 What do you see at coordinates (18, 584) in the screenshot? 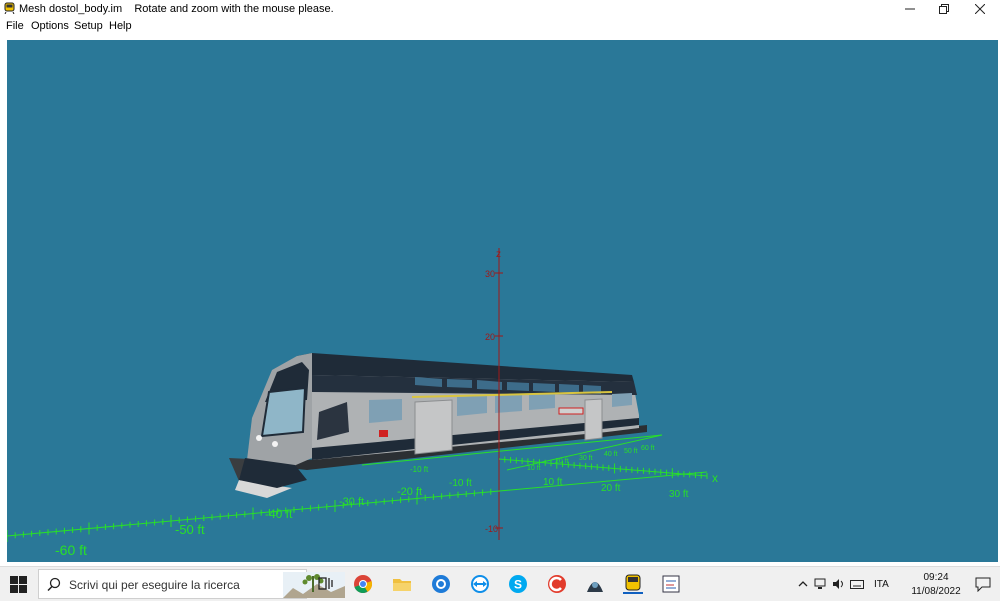
I see `windows-start-icon` at bounding box center [18, 584].